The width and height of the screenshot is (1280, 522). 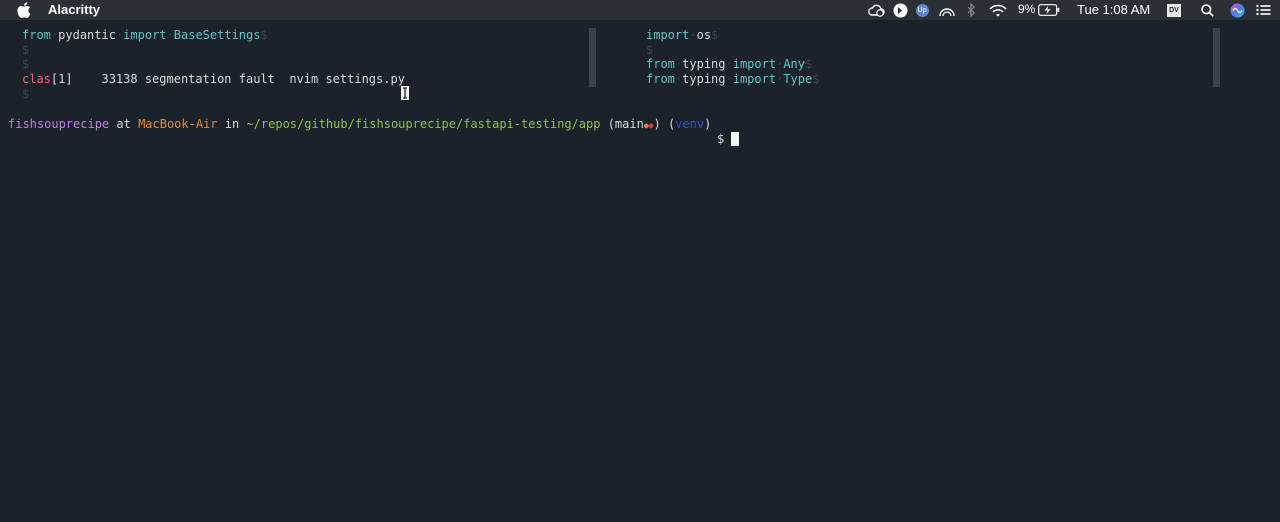 I want to click on app-name: Alacritty, so click(x=74, y=9).